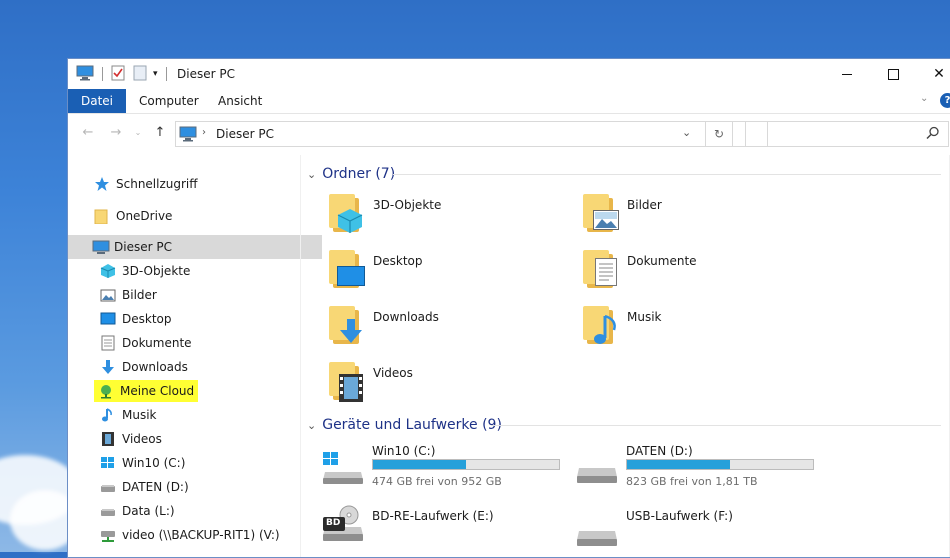 The width and height of the screenshot is (950, 558). What do you see at coordinates (155, 487) in the screenshot?
I see `nav-item-label: DATEN (D:)` at bounding box center [155, 487].